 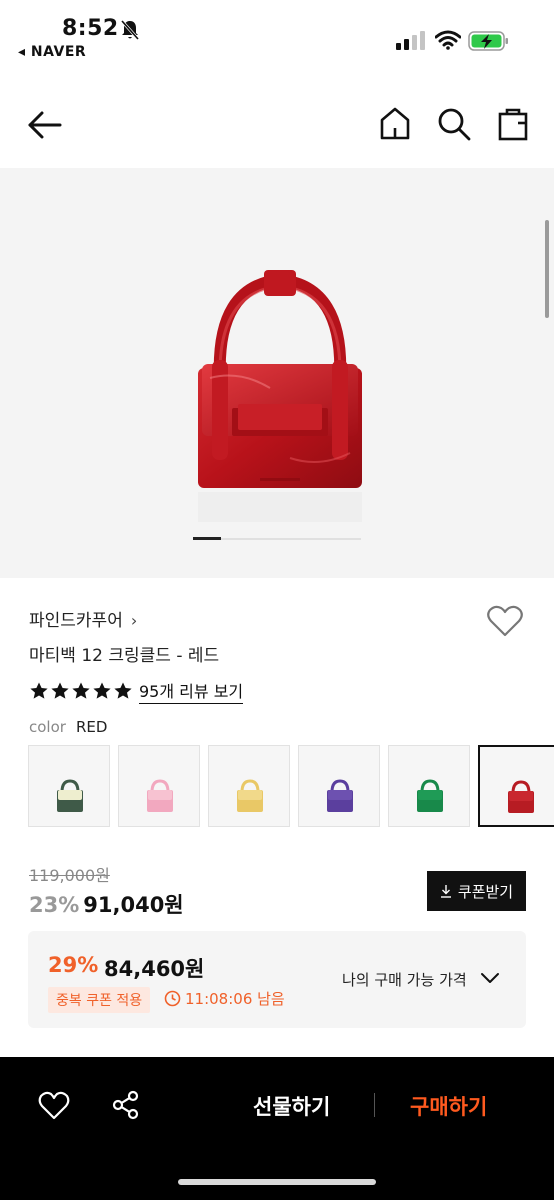 I want to click on carousel-indicator, so click(x=277, y=538).